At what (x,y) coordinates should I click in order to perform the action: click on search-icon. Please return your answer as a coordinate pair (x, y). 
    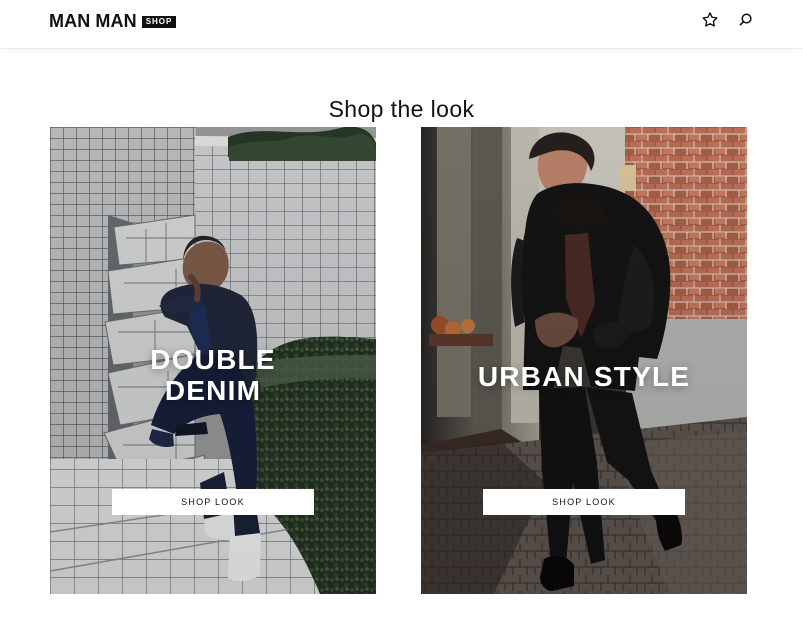
    Looking at the image, I should click on (745, 19).